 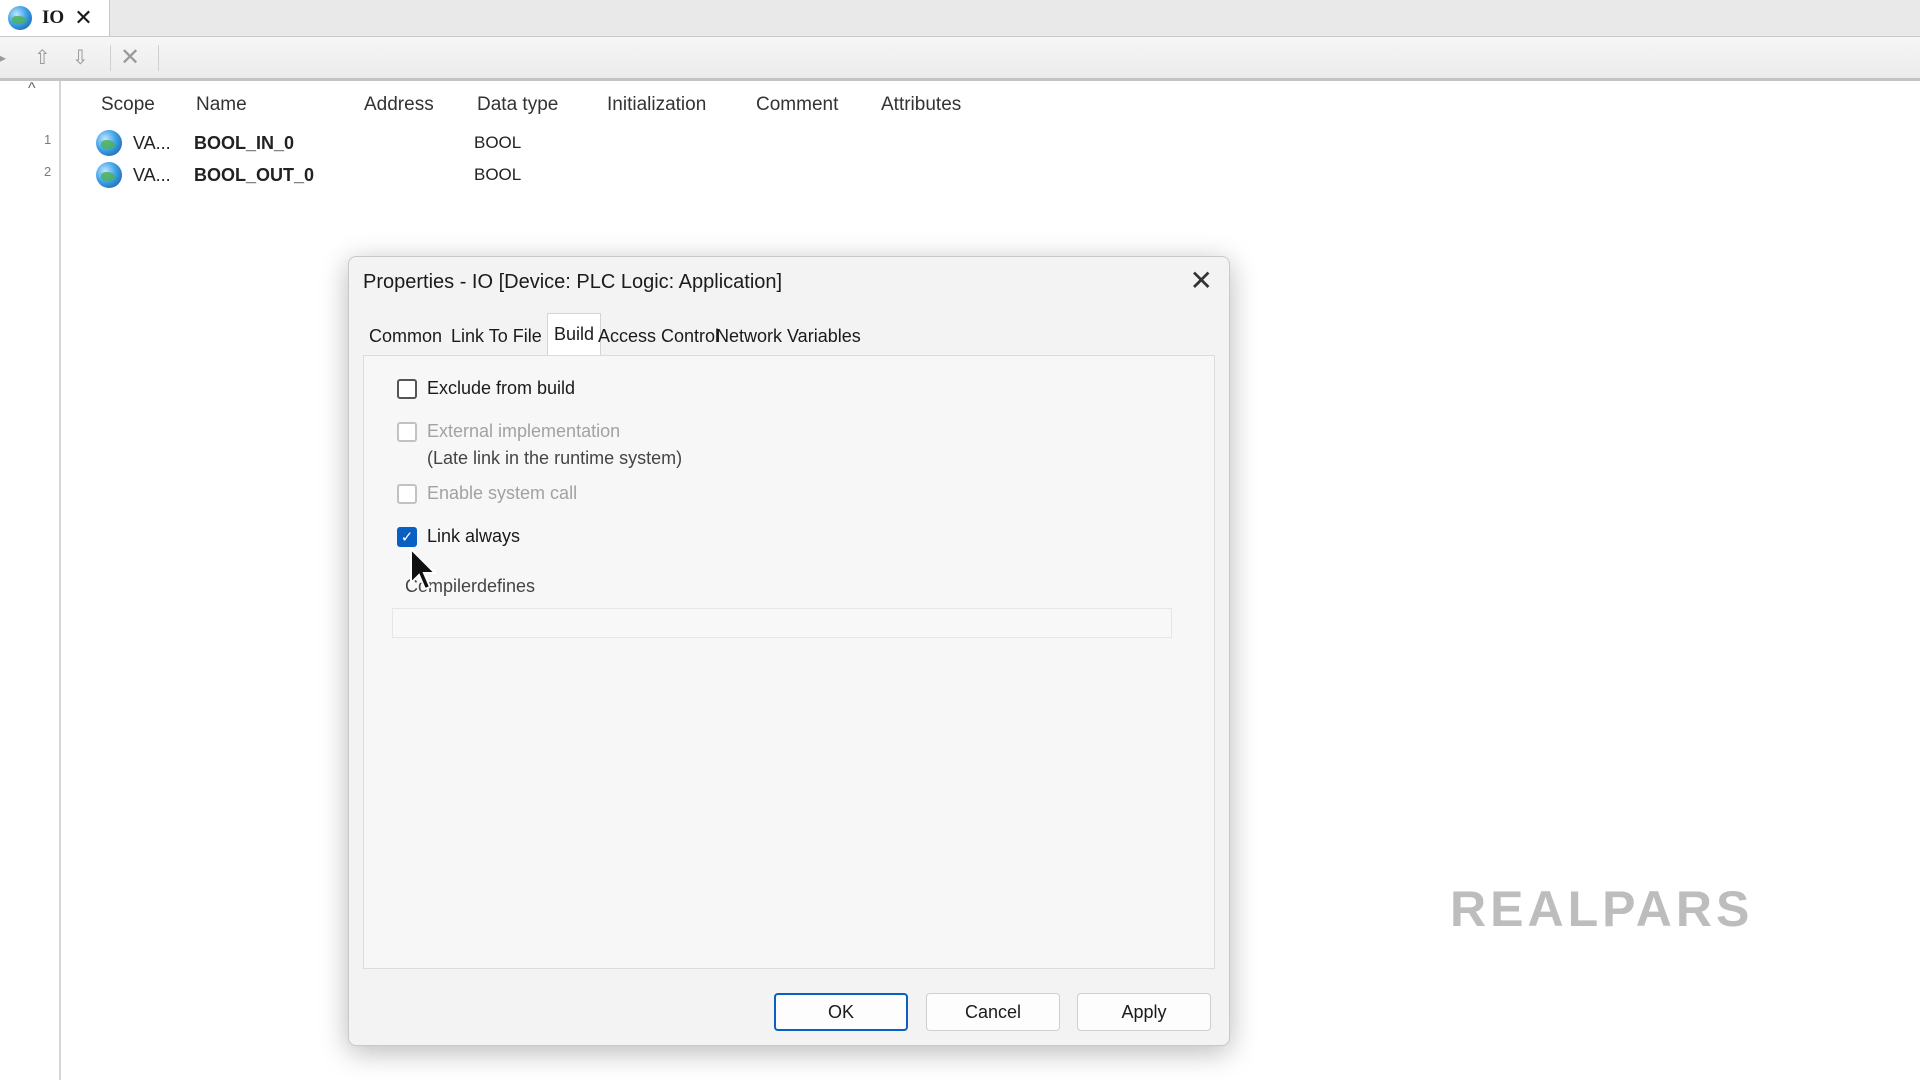 I want to click on delete-icon: ✕, so click(x=130, y=57).